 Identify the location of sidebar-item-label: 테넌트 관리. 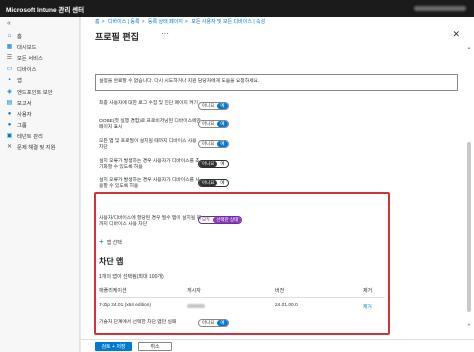
(30, 137).